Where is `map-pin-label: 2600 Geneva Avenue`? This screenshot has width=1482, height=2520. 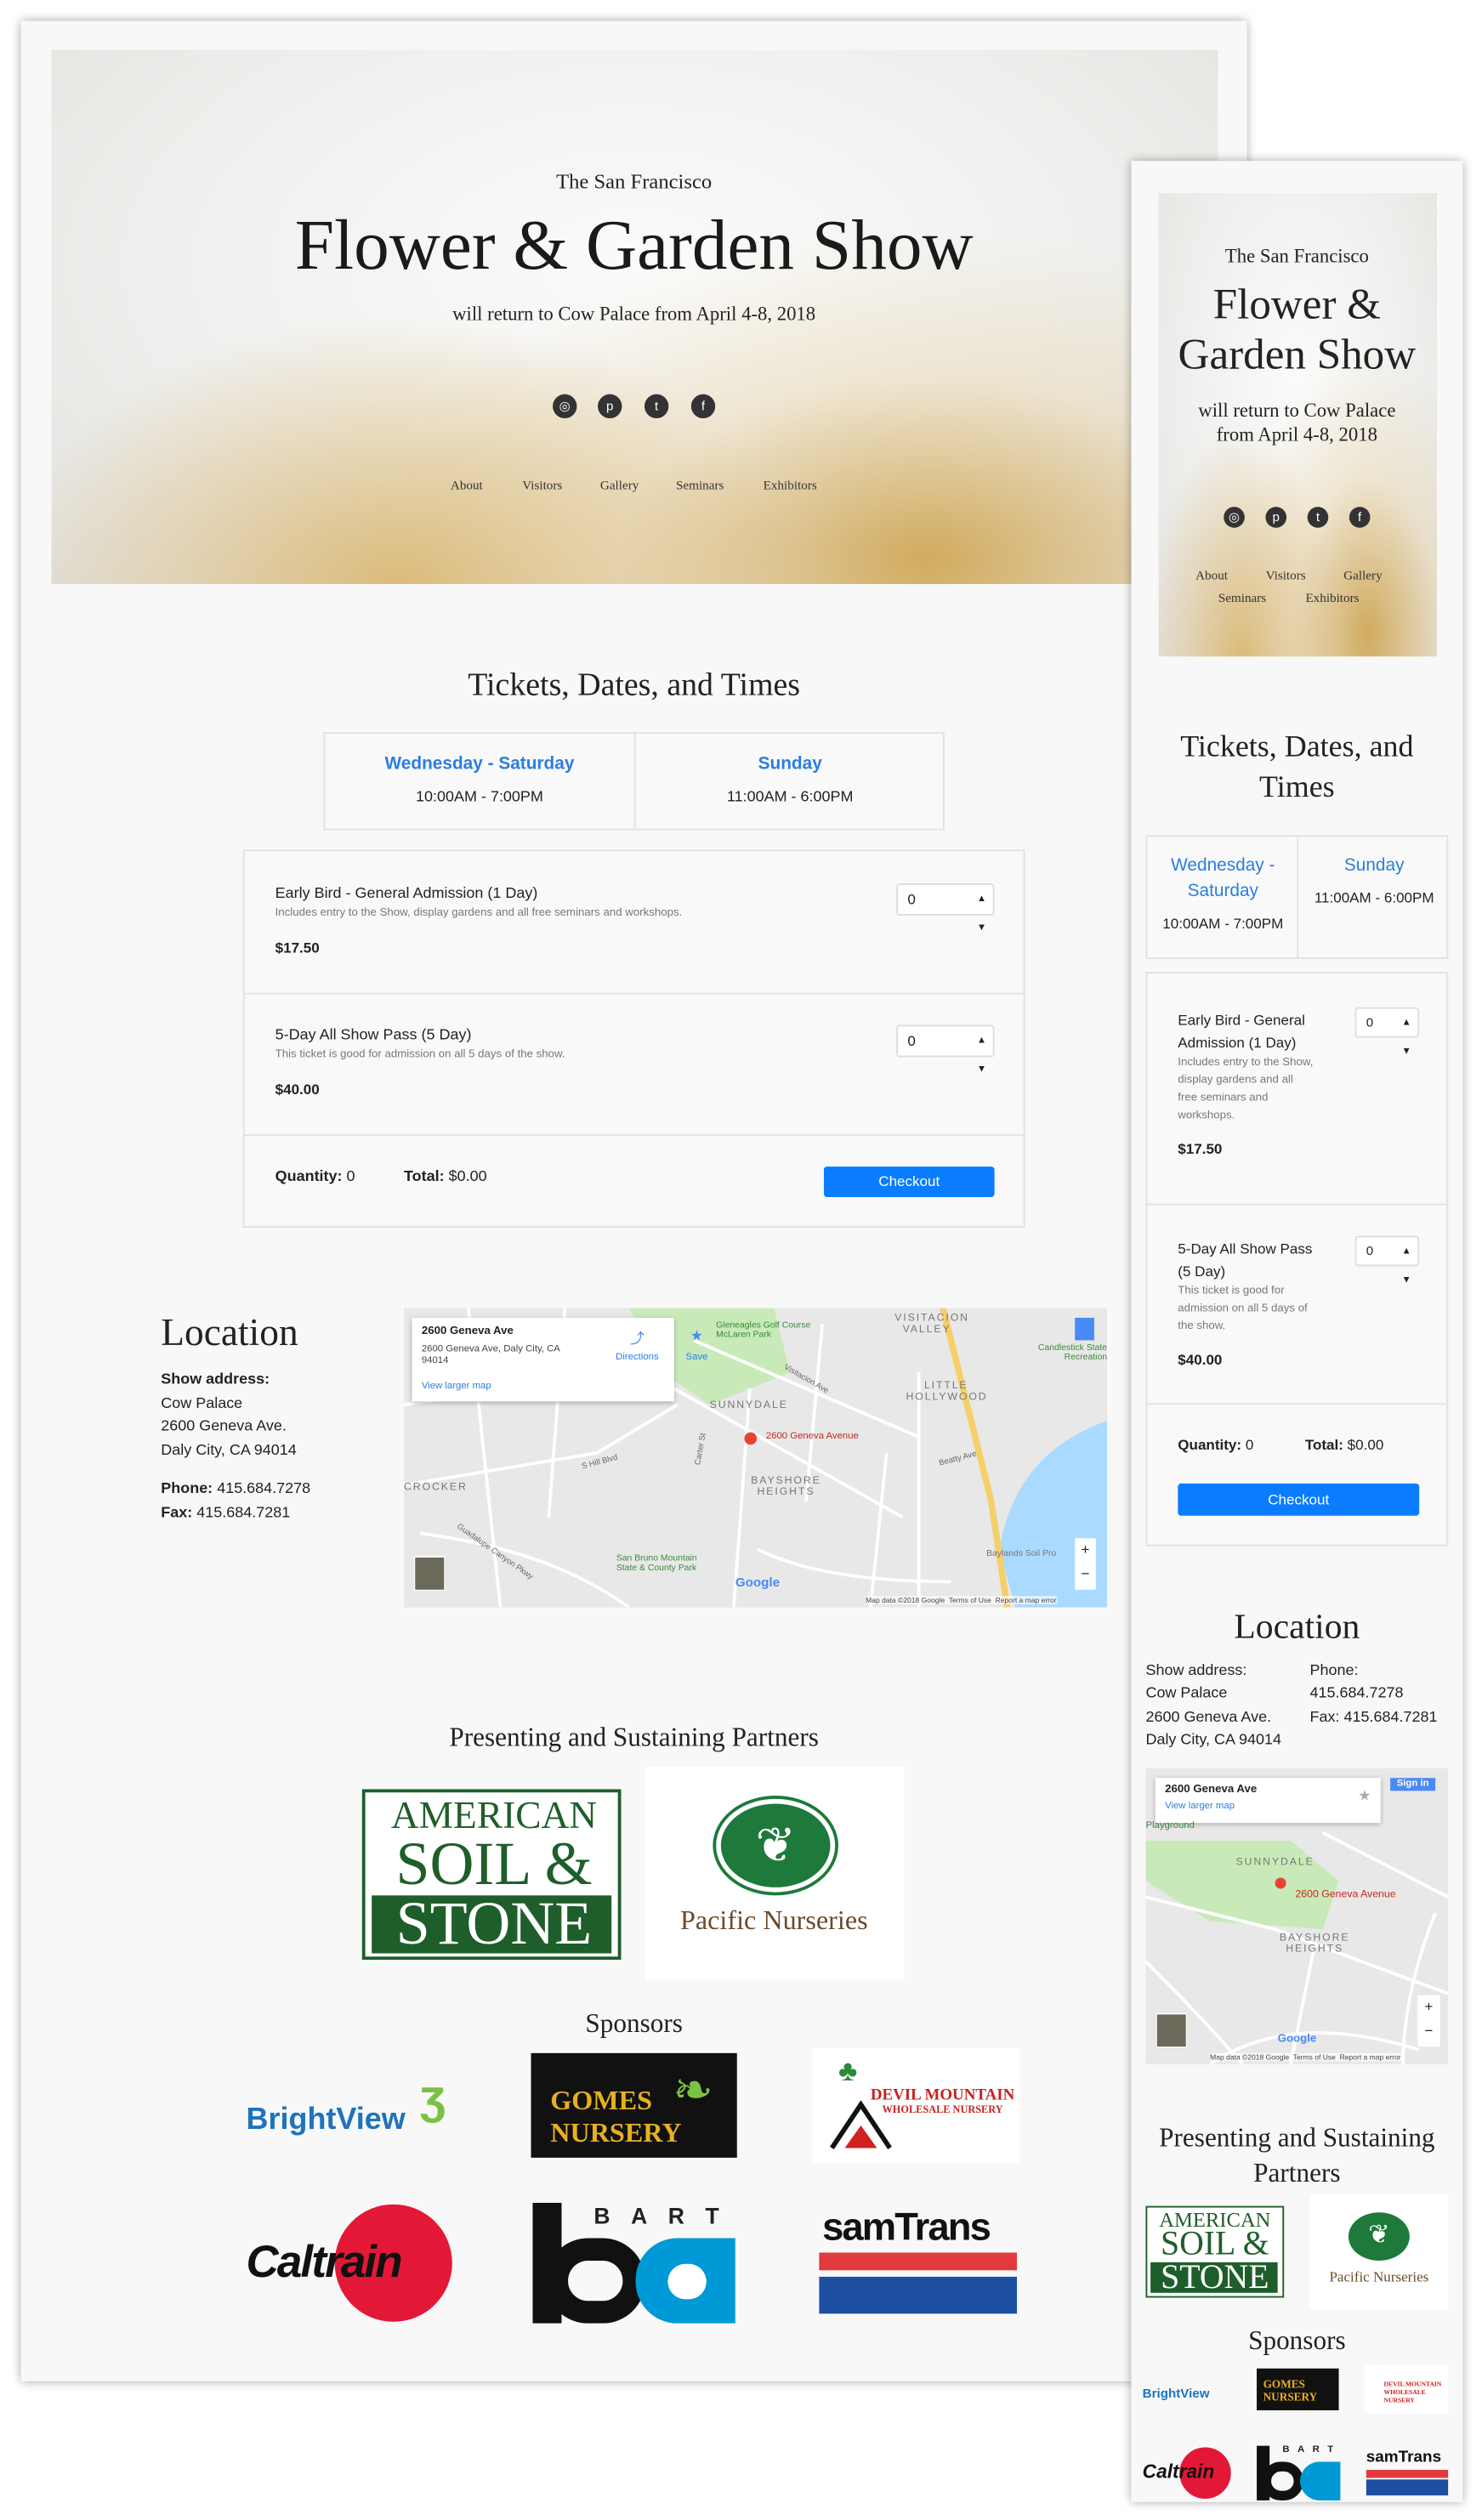 map-pin-label: 2600 Geneva Avenue is located at coordinates (812, 1437).